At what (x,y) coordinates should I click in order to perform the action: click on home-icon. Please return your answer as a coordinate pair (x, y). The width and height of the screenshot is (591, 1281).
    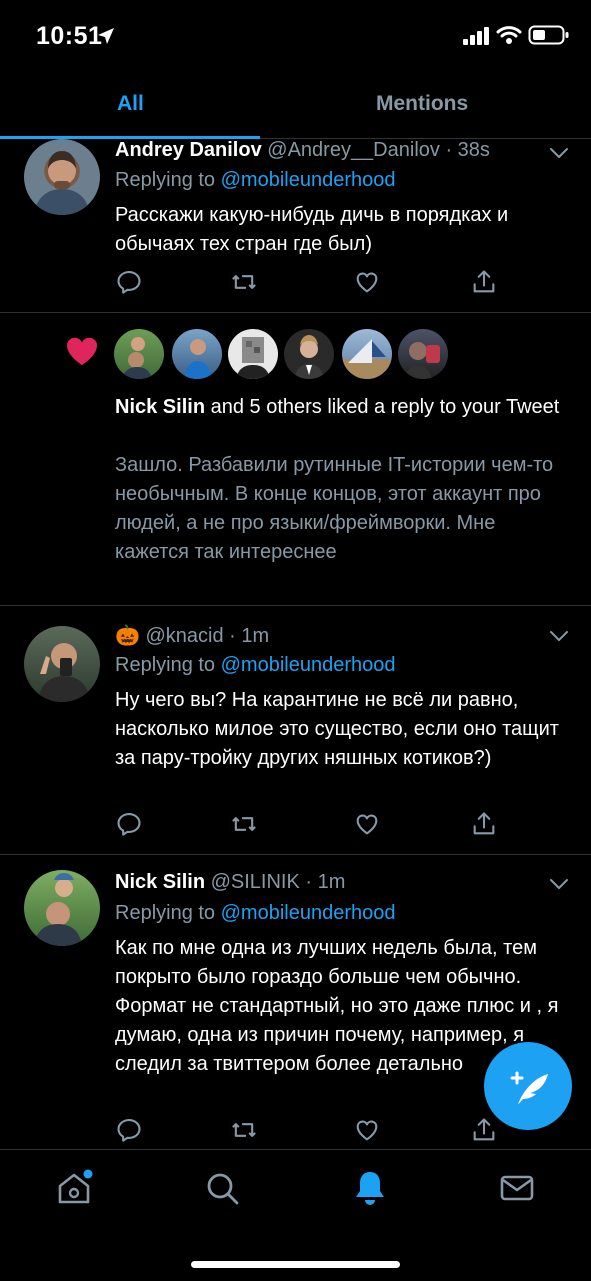
    Looking at the image, I should click on (74, 1188).